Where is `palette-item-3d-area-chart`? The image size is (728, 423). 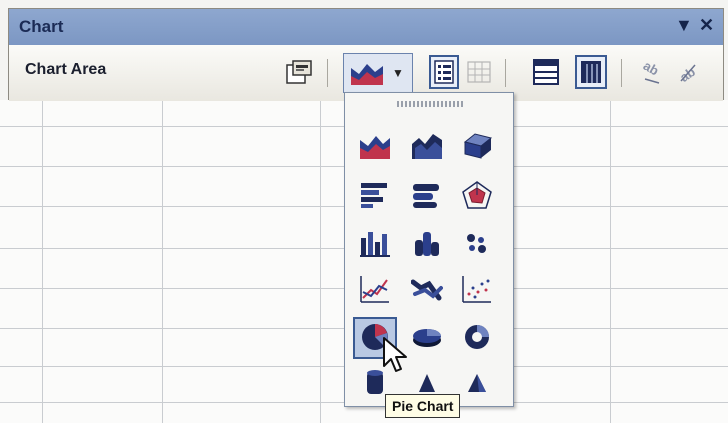
palette-item-3d-area-chart is located at coordinates (427, 146).